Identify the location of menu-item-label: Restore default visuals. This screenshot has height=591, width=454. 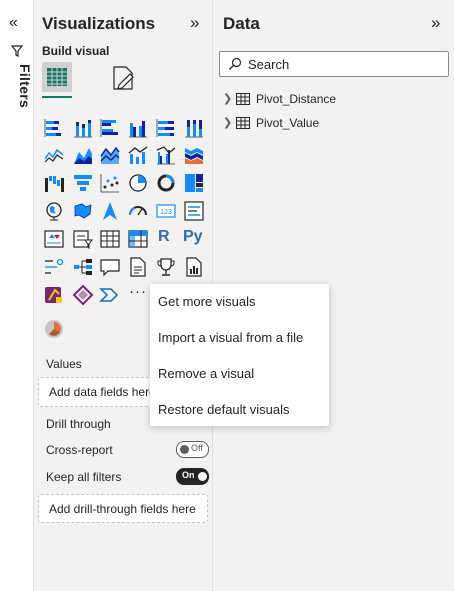
(224, 409).